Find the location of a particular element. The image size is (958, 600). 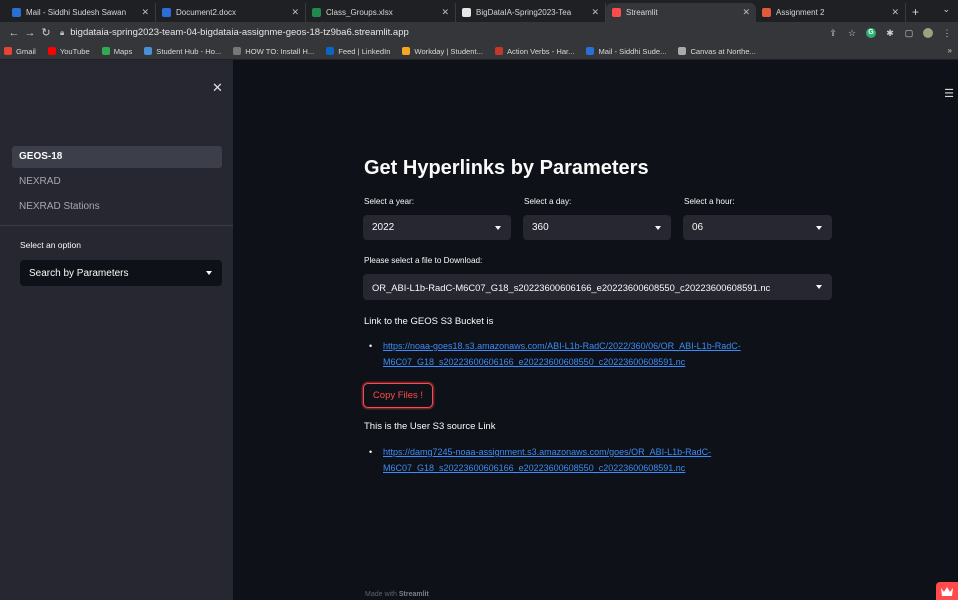

more-bookmarks-icon: » is located at coordinates (950, 50).